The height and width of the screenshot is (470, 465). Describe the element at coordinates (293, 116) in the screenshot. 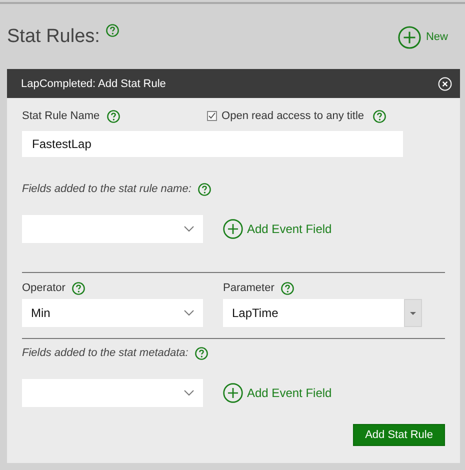

I see `checkbox-label: Open read access to any title` at that location.